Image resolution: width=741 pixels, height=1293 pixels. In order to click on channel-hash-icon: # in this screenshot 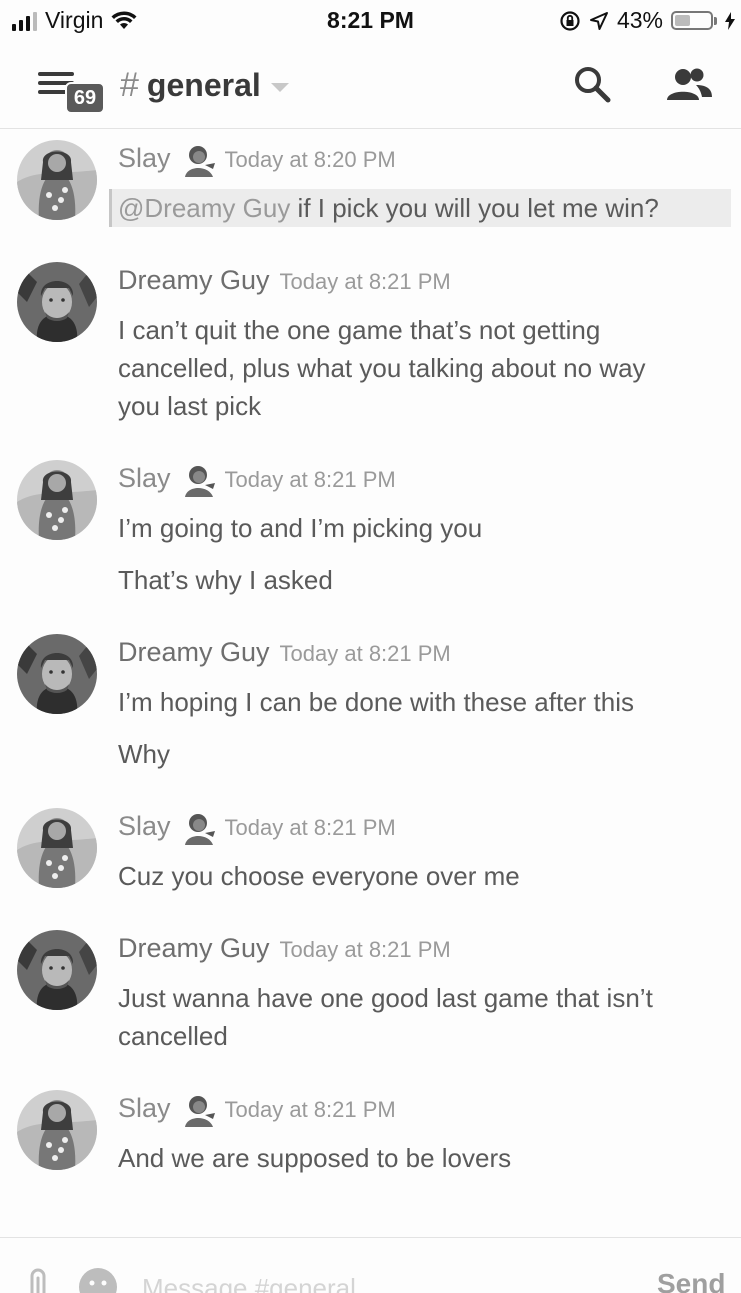, I will do `click(129, 85)`.